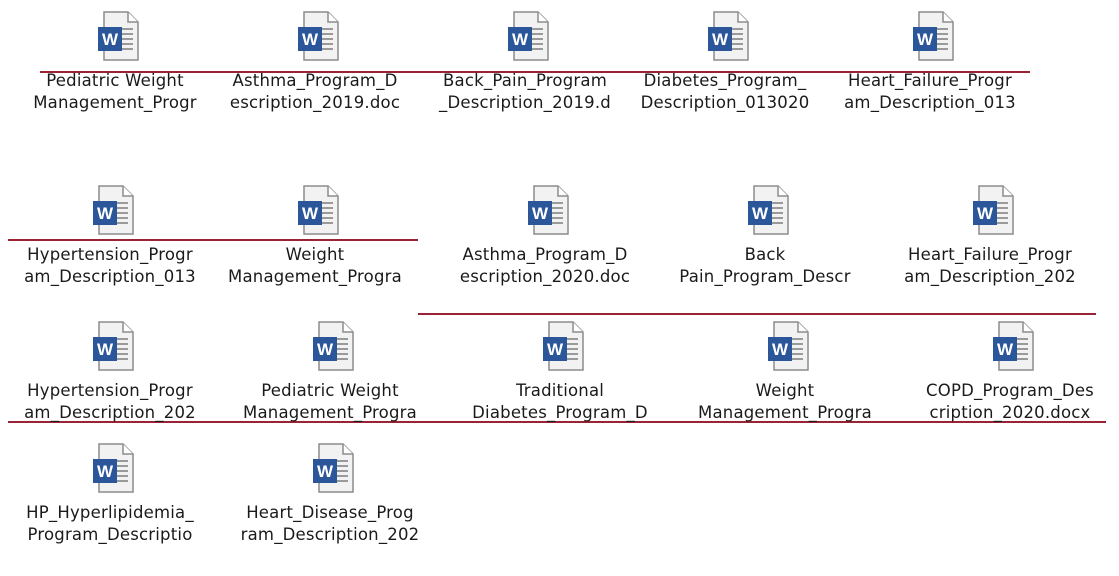 Image resolution: width=1119 pixels, height=576 pixels. What do you see at coordinates (110, 265) in the screenshot?
I see `file-name: Hypertension_Progr am_Description_013` at bounding box center [110, 265].